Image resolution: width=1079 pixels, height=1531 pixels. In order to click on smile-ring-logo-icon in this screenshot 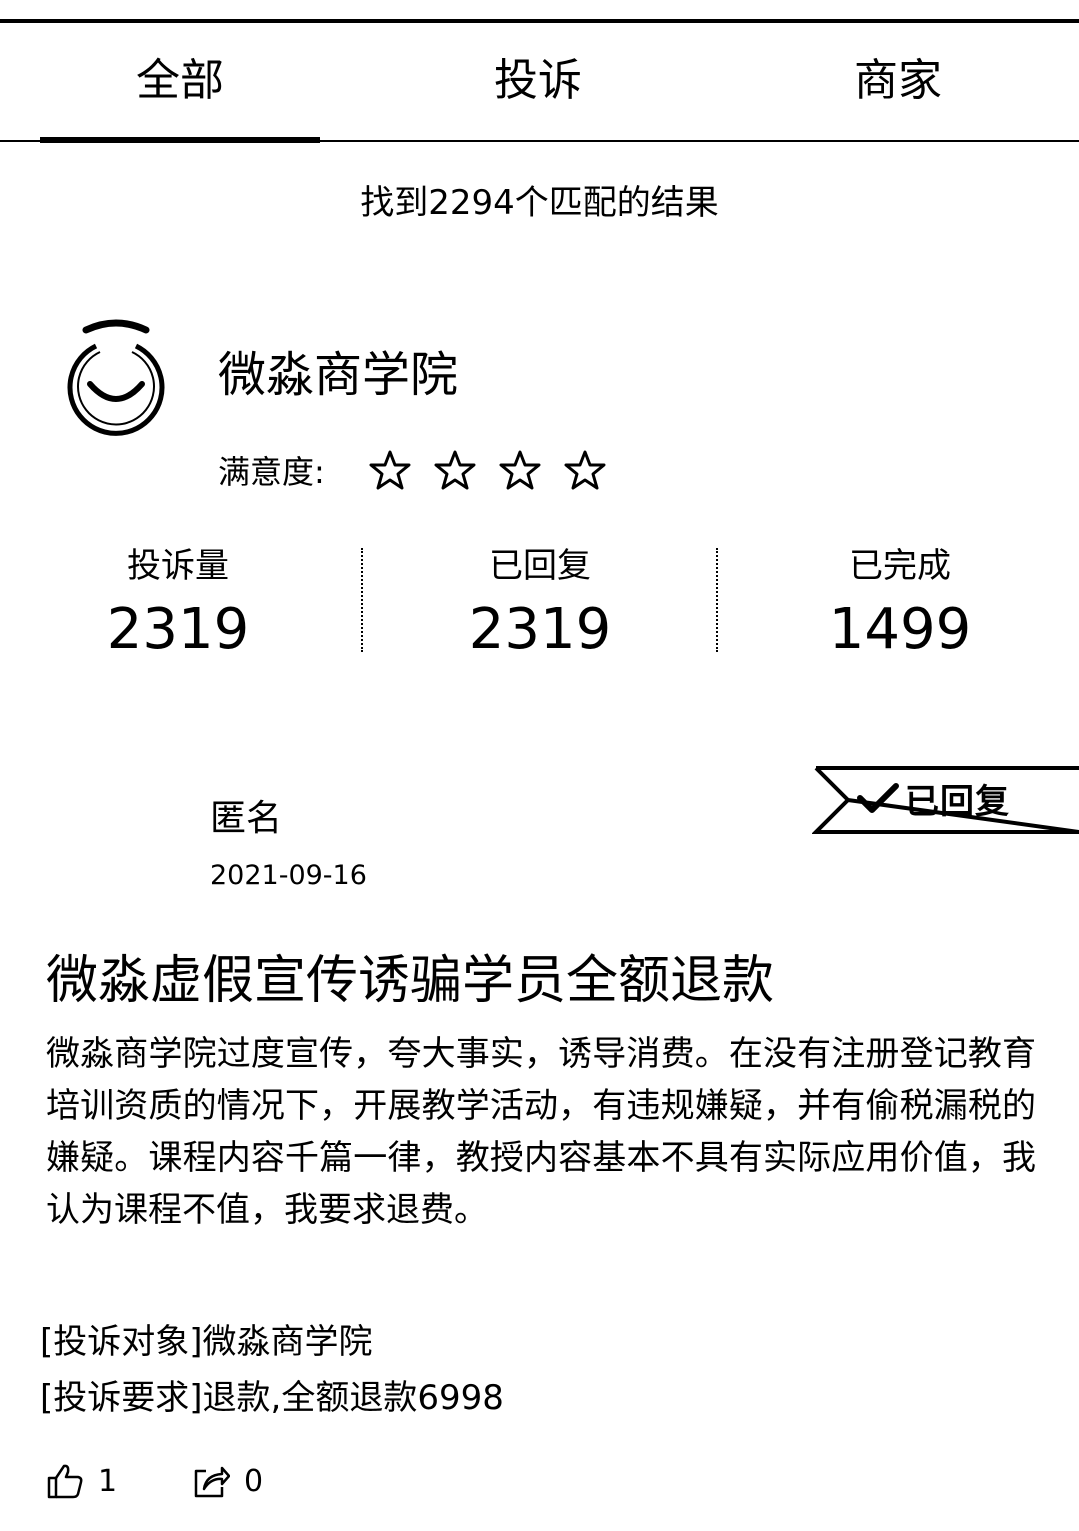, I will do `click(116, 377)`.